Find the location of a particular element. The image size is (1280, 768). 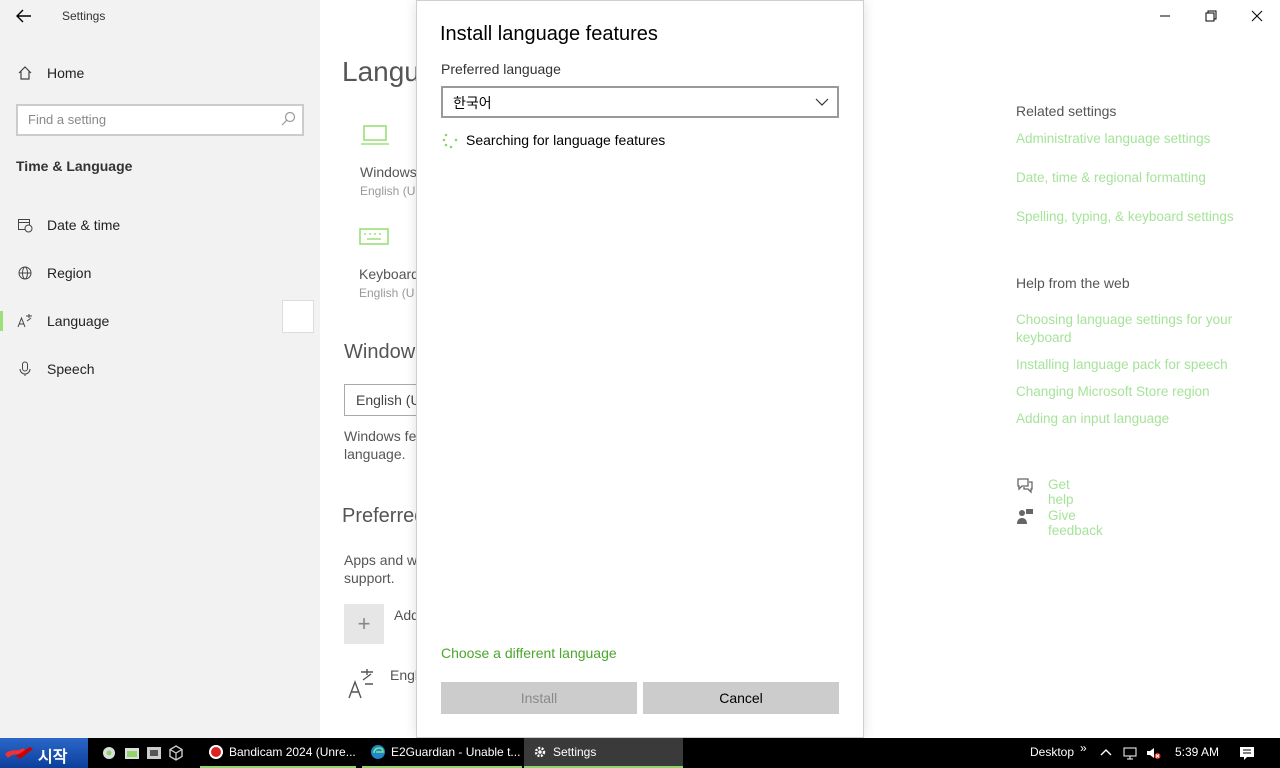

keyboard-icon is located at coordinates (374, 236).